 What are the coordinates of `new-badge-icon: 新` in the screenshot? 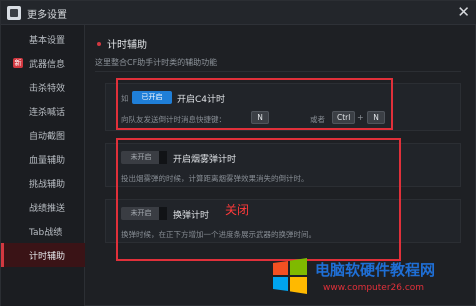 It's located at (18, 63).